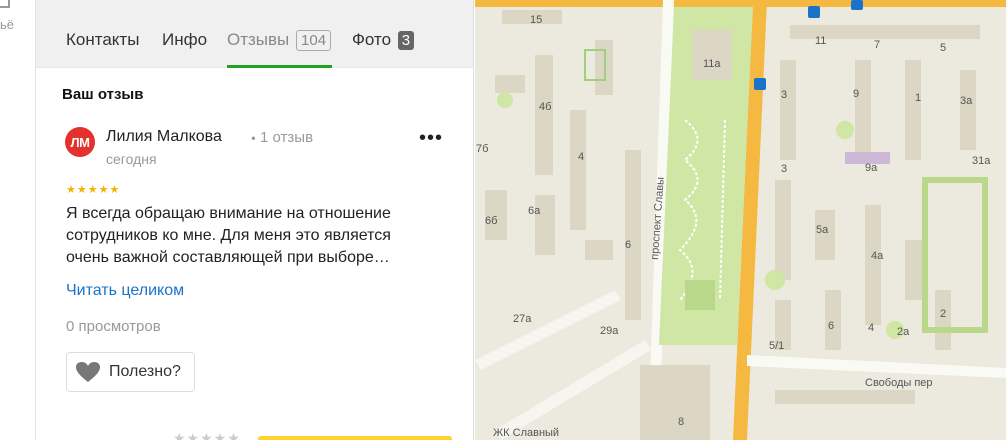 The image size is (1006, 440). What do you see at coordinates (899, 383) in the screenshot?
I see `street-label-svobody: Свободы пер` at bounding box center [899, 383].